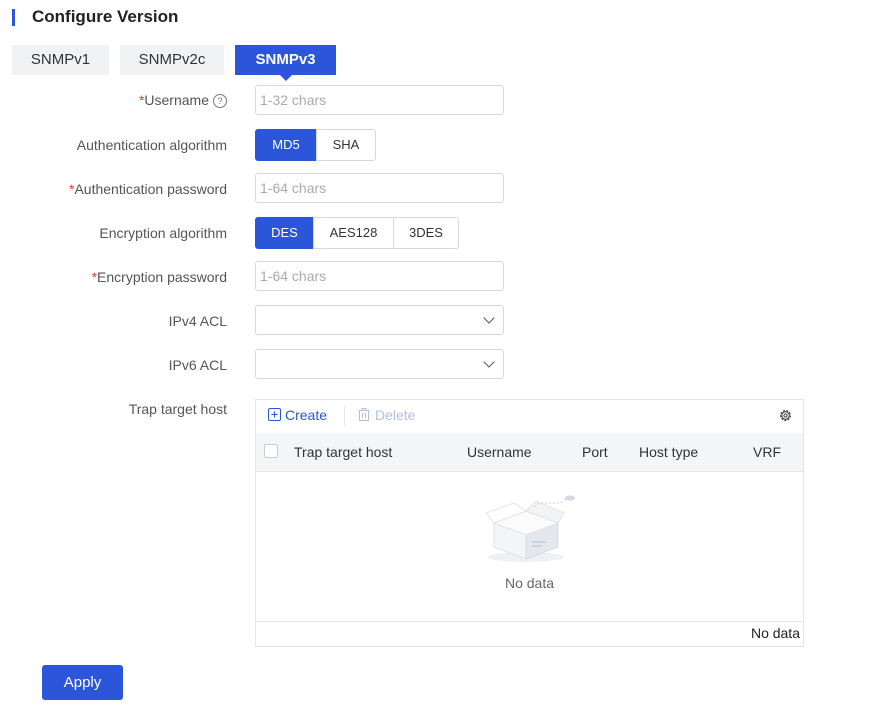  I want to click on empty-state-text: No data, so click(529, 583).